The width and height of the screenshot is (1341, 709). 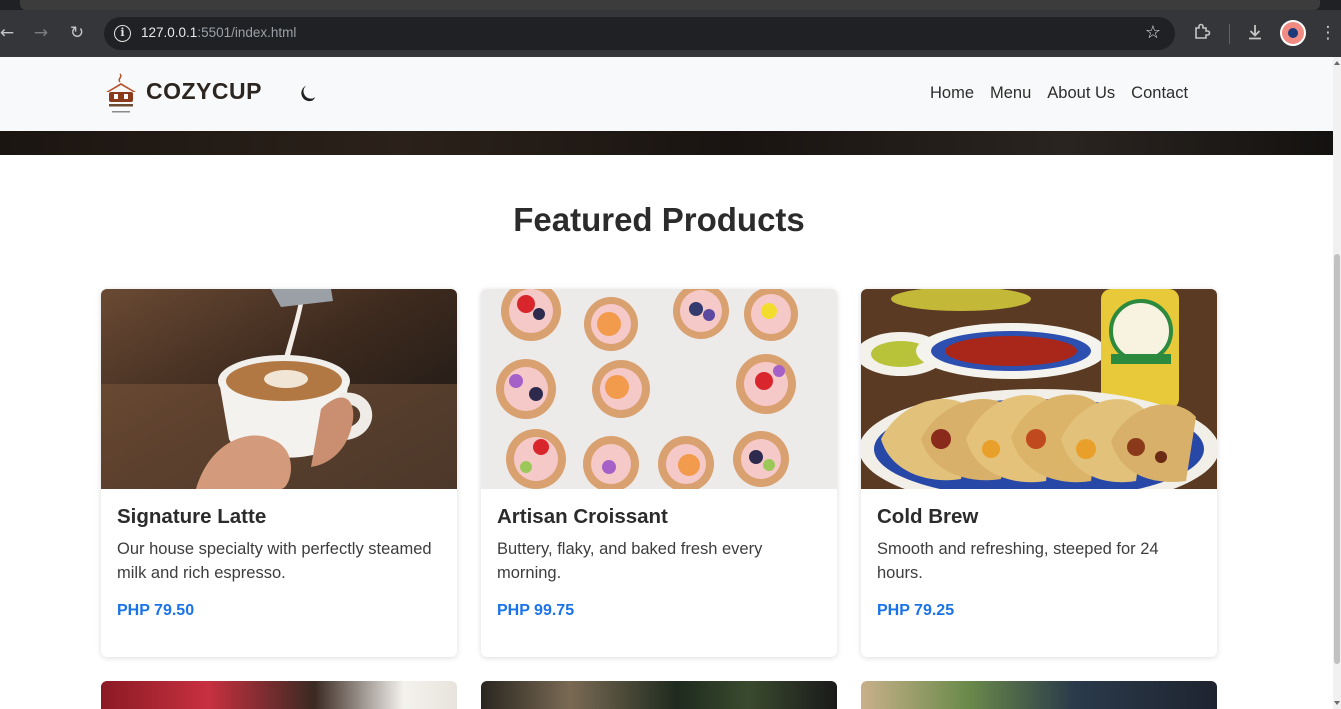 What do you see at coordinates (1229, 34) in the screenshot?
I see `toolbar-divider` at bounding box center [1229, 34].